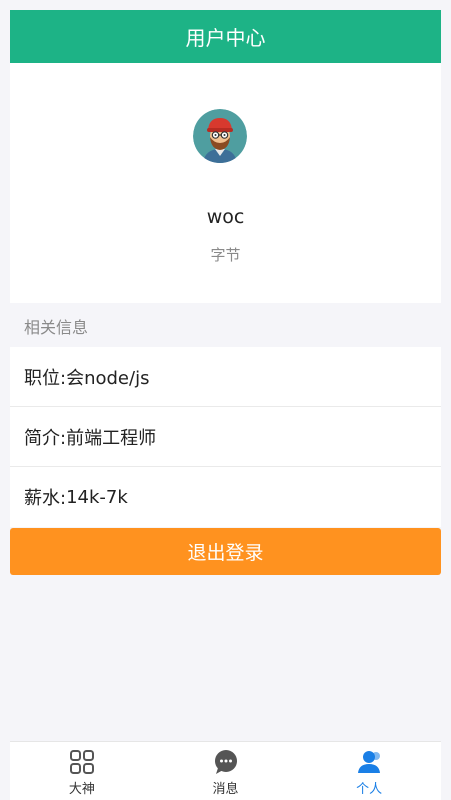 This screenshot has width=451, height=800. I want to click on tab-messages: 消息, so click(226, 771).